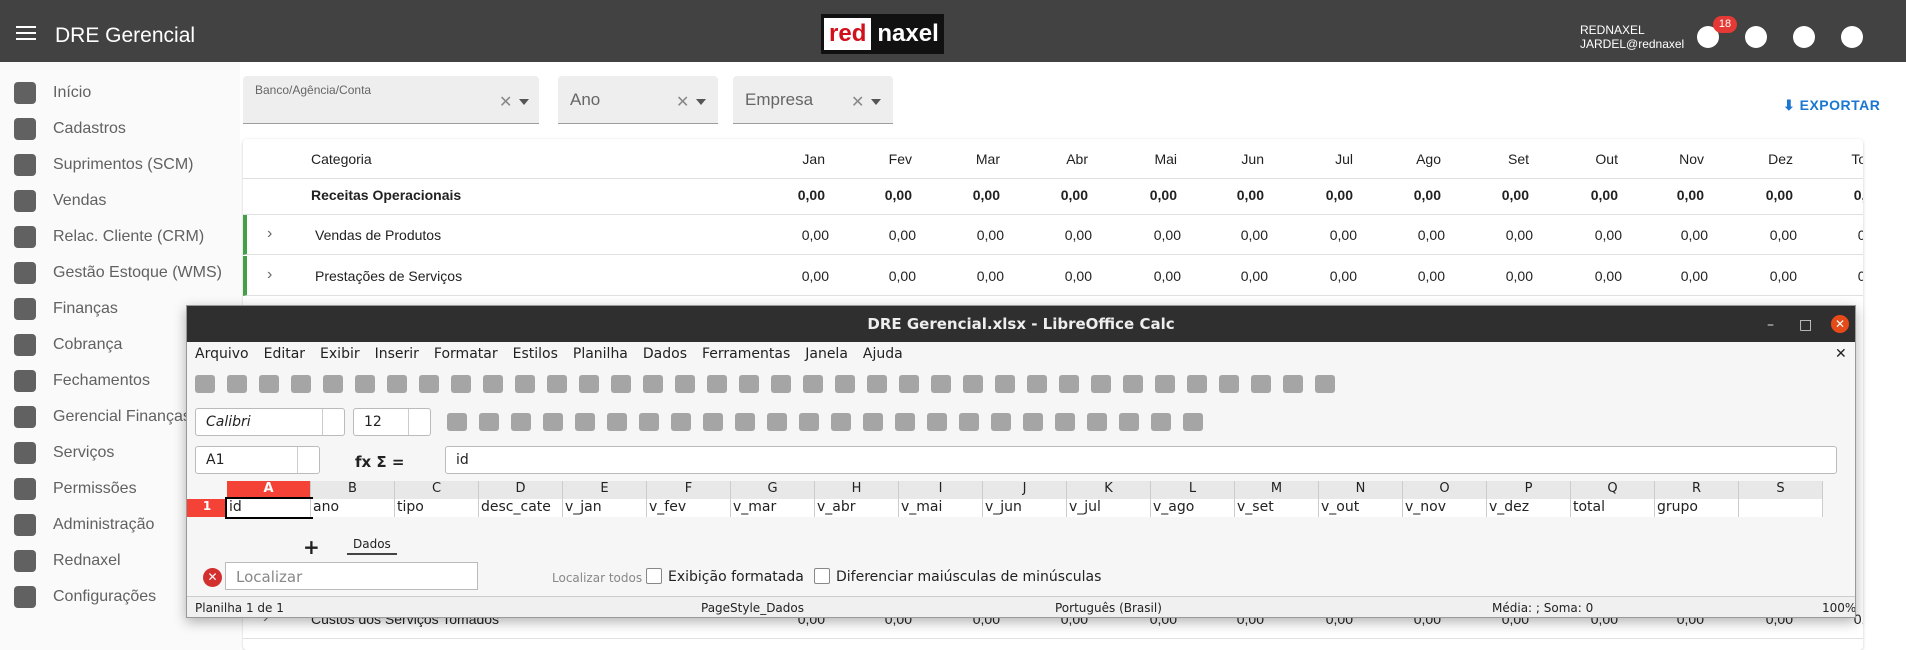  Describe the element at coordinates (120, 129) in the screenshot. I see `sidebar-item: Cadastros` at that location.